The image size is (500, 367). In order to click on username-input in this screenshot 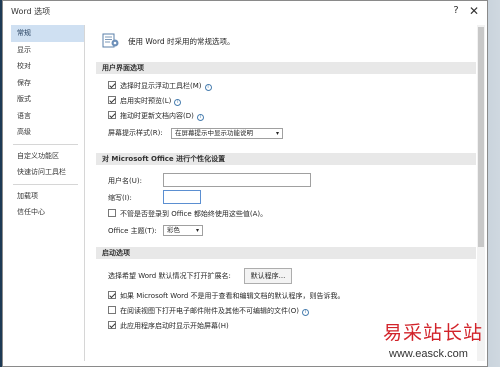, I will do `click(237, 180)`.